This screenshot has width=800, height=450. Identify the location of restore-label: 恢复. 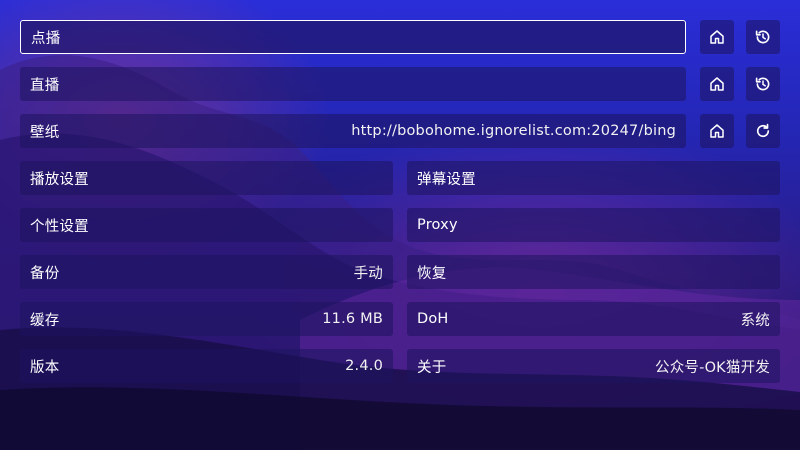
(432, 273).